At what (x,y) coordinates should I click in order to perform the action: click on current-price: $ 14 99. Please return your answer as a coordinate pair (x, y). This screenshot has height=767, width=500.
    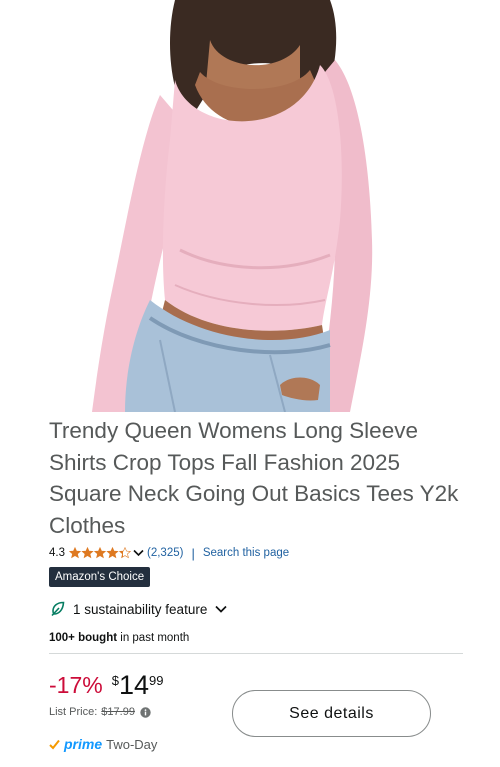
    Looking at the image, I should click on (138, 685).